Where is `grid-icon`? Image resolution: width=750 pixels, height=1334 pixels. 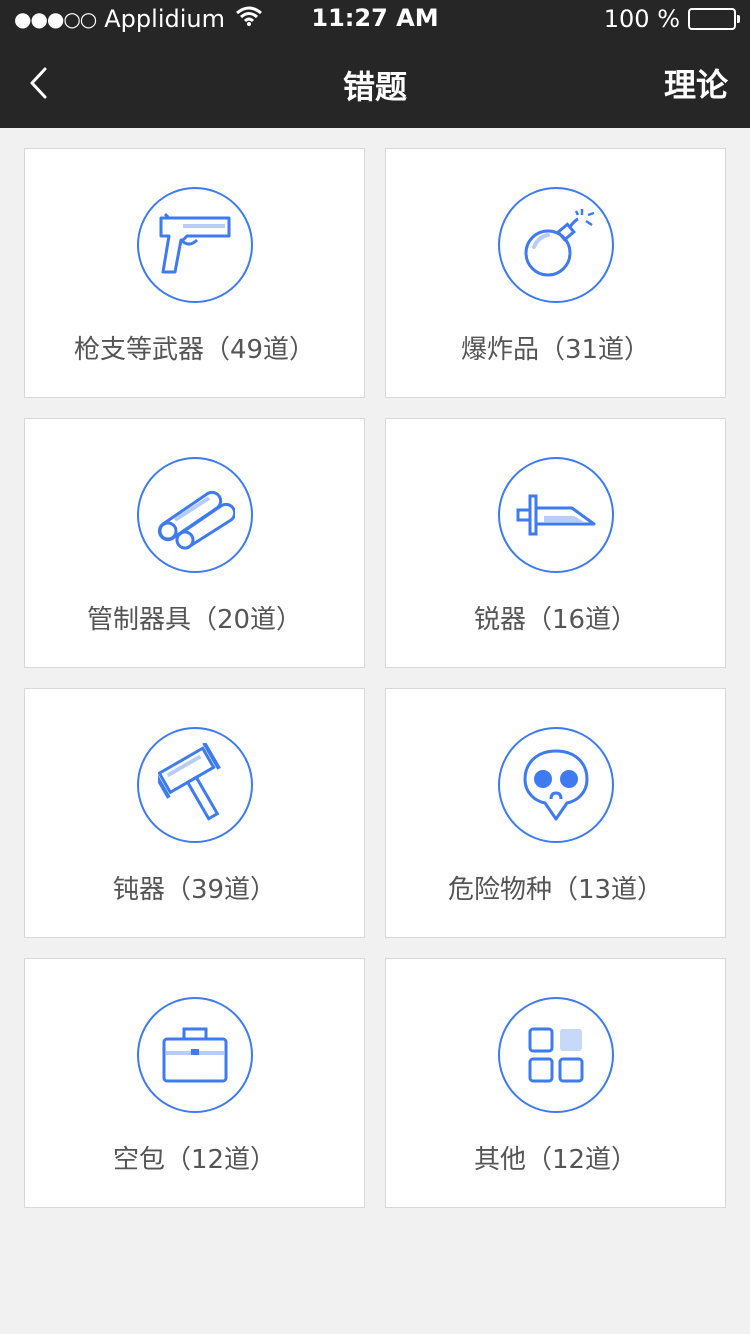
grid-icon is located at coordinates (555, 1055).